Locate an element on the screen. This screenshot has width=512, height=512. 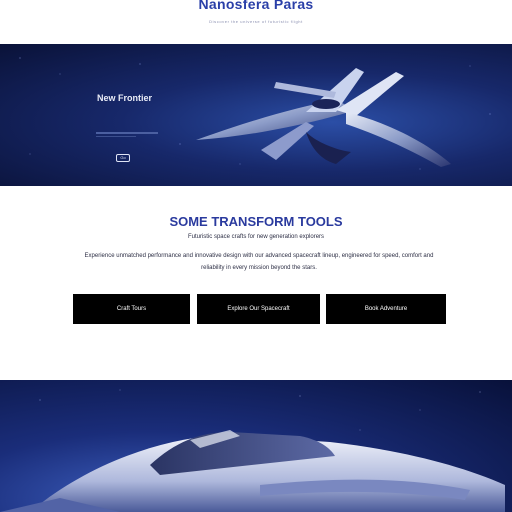
craft-tours-button: Craft Tours is located at coordinates (131, 309).